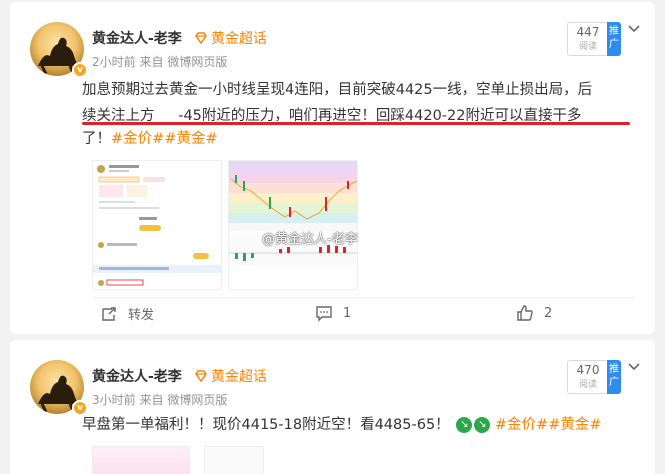 The image size is (665, 474). Describe the element at coordinates (109, 313) in the screenshot. I see `forward-icon` at that location.